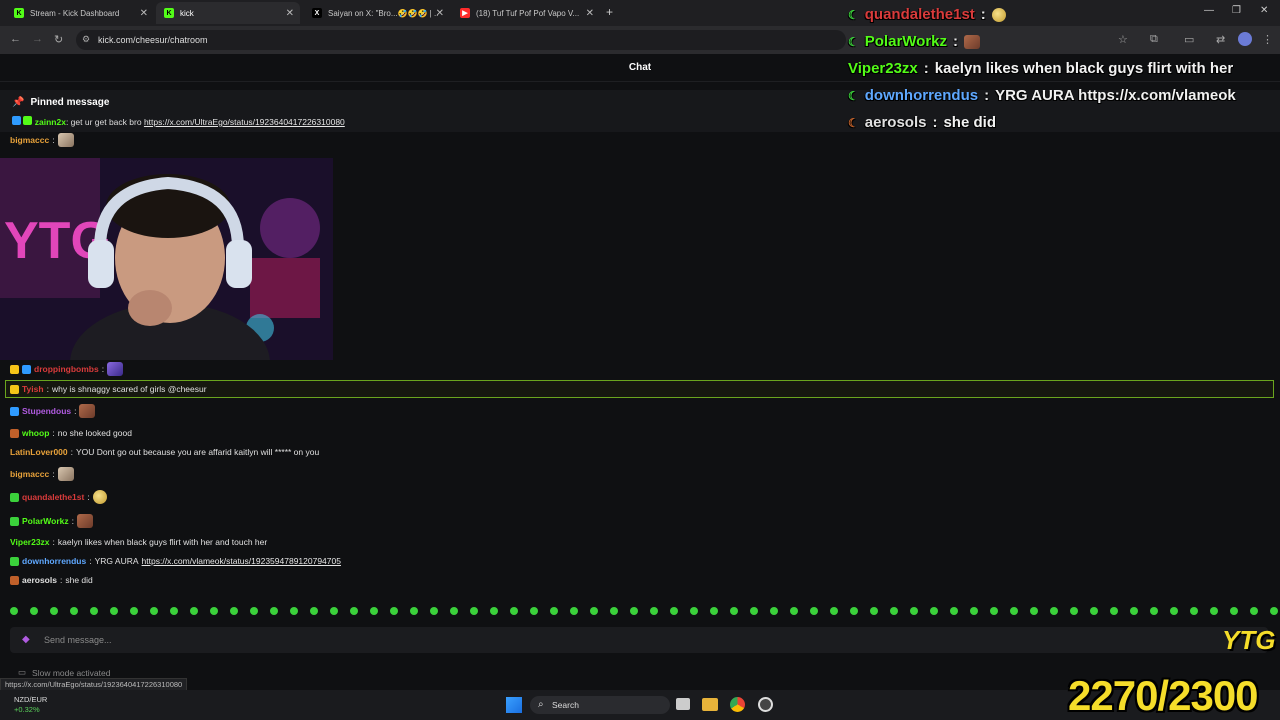  Describe the element at coordinates (53, 497) in the screenshot. I see `chat-username: quandalethe1st` at that location.